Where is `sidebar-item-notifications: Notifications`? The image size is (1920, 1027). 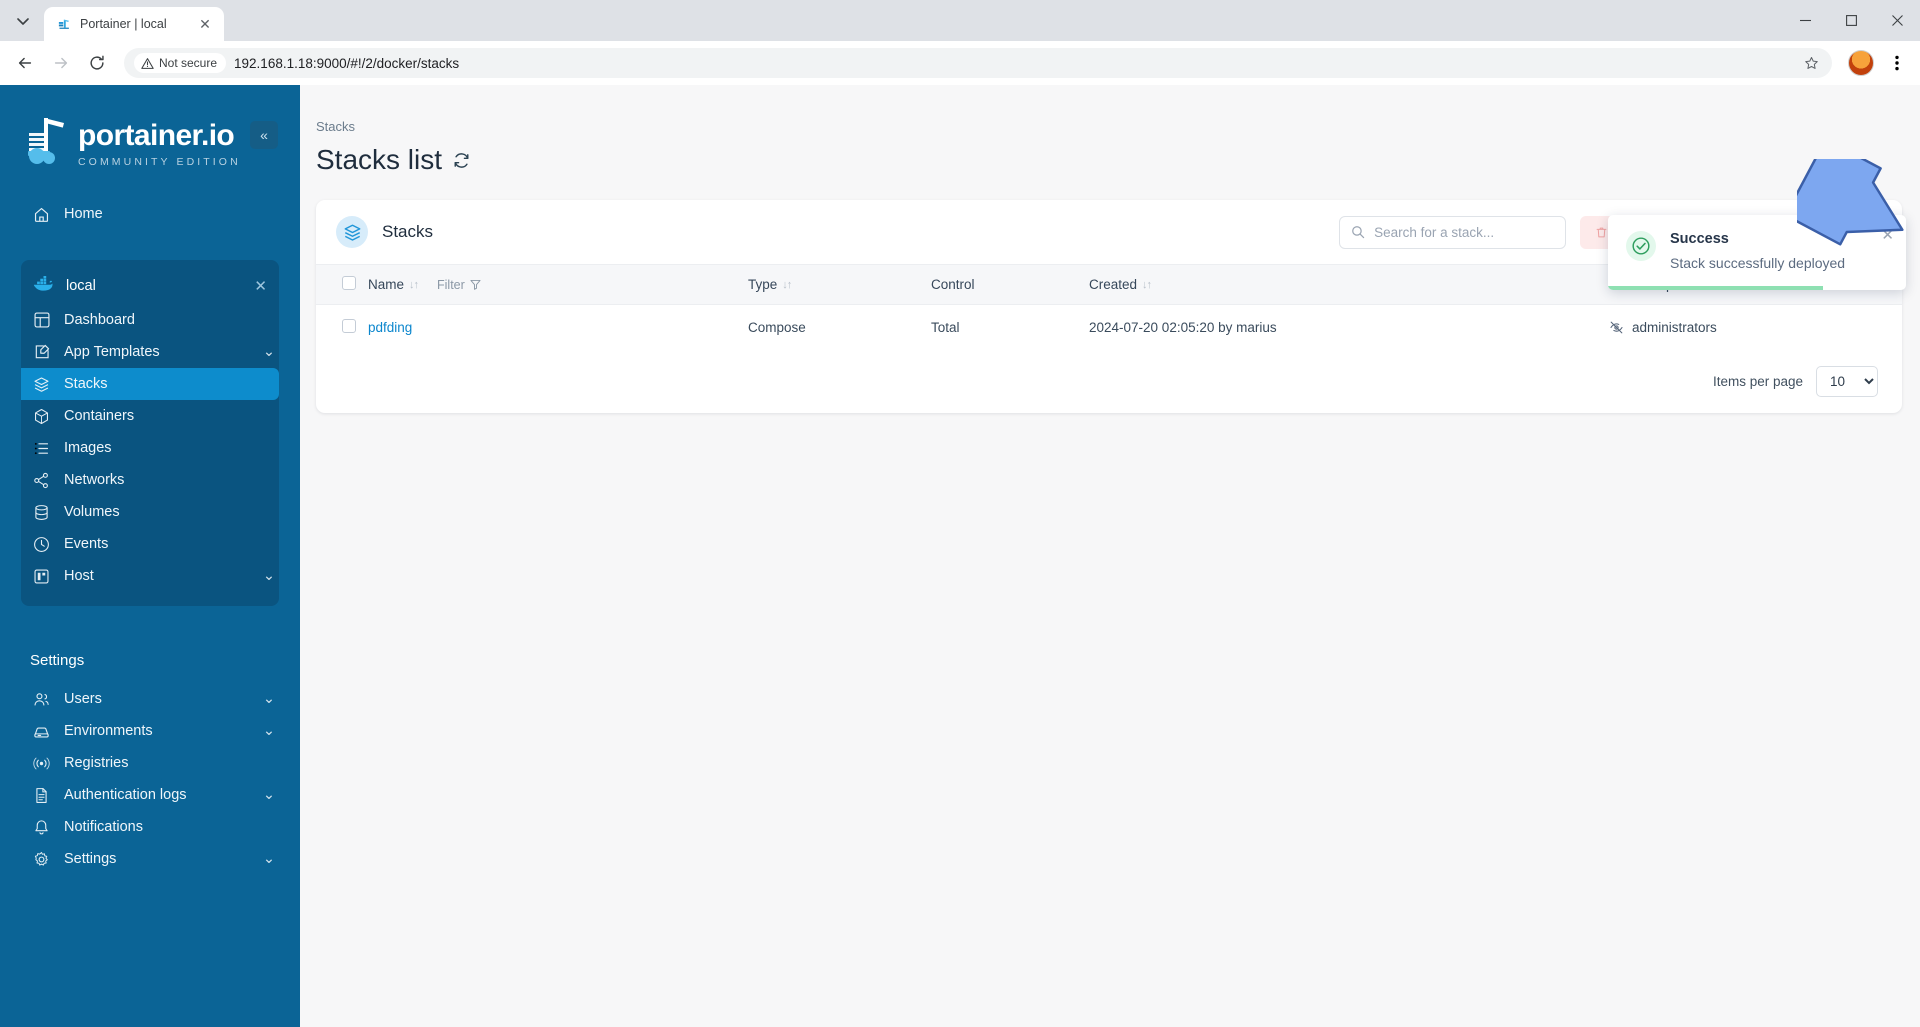 sidebar-item-notifications: Notifications is located at coordinates (139, 827).